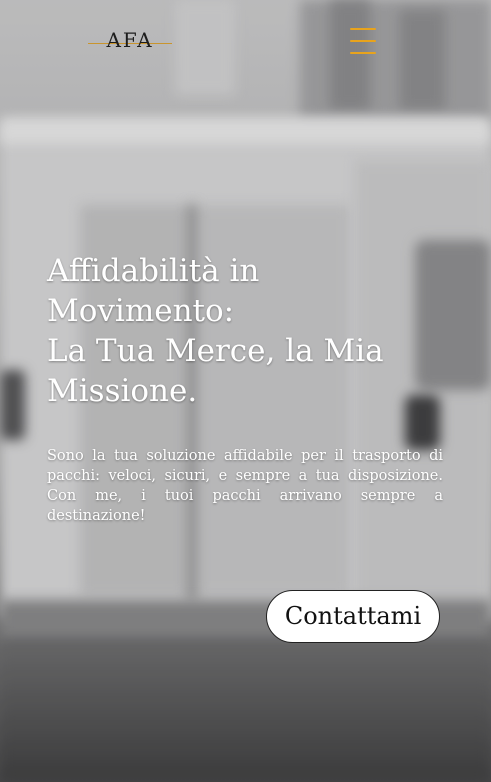 The height and width of the screenshot is (782, 491). I want to click on headline-line: Missione., so click(122, 391).